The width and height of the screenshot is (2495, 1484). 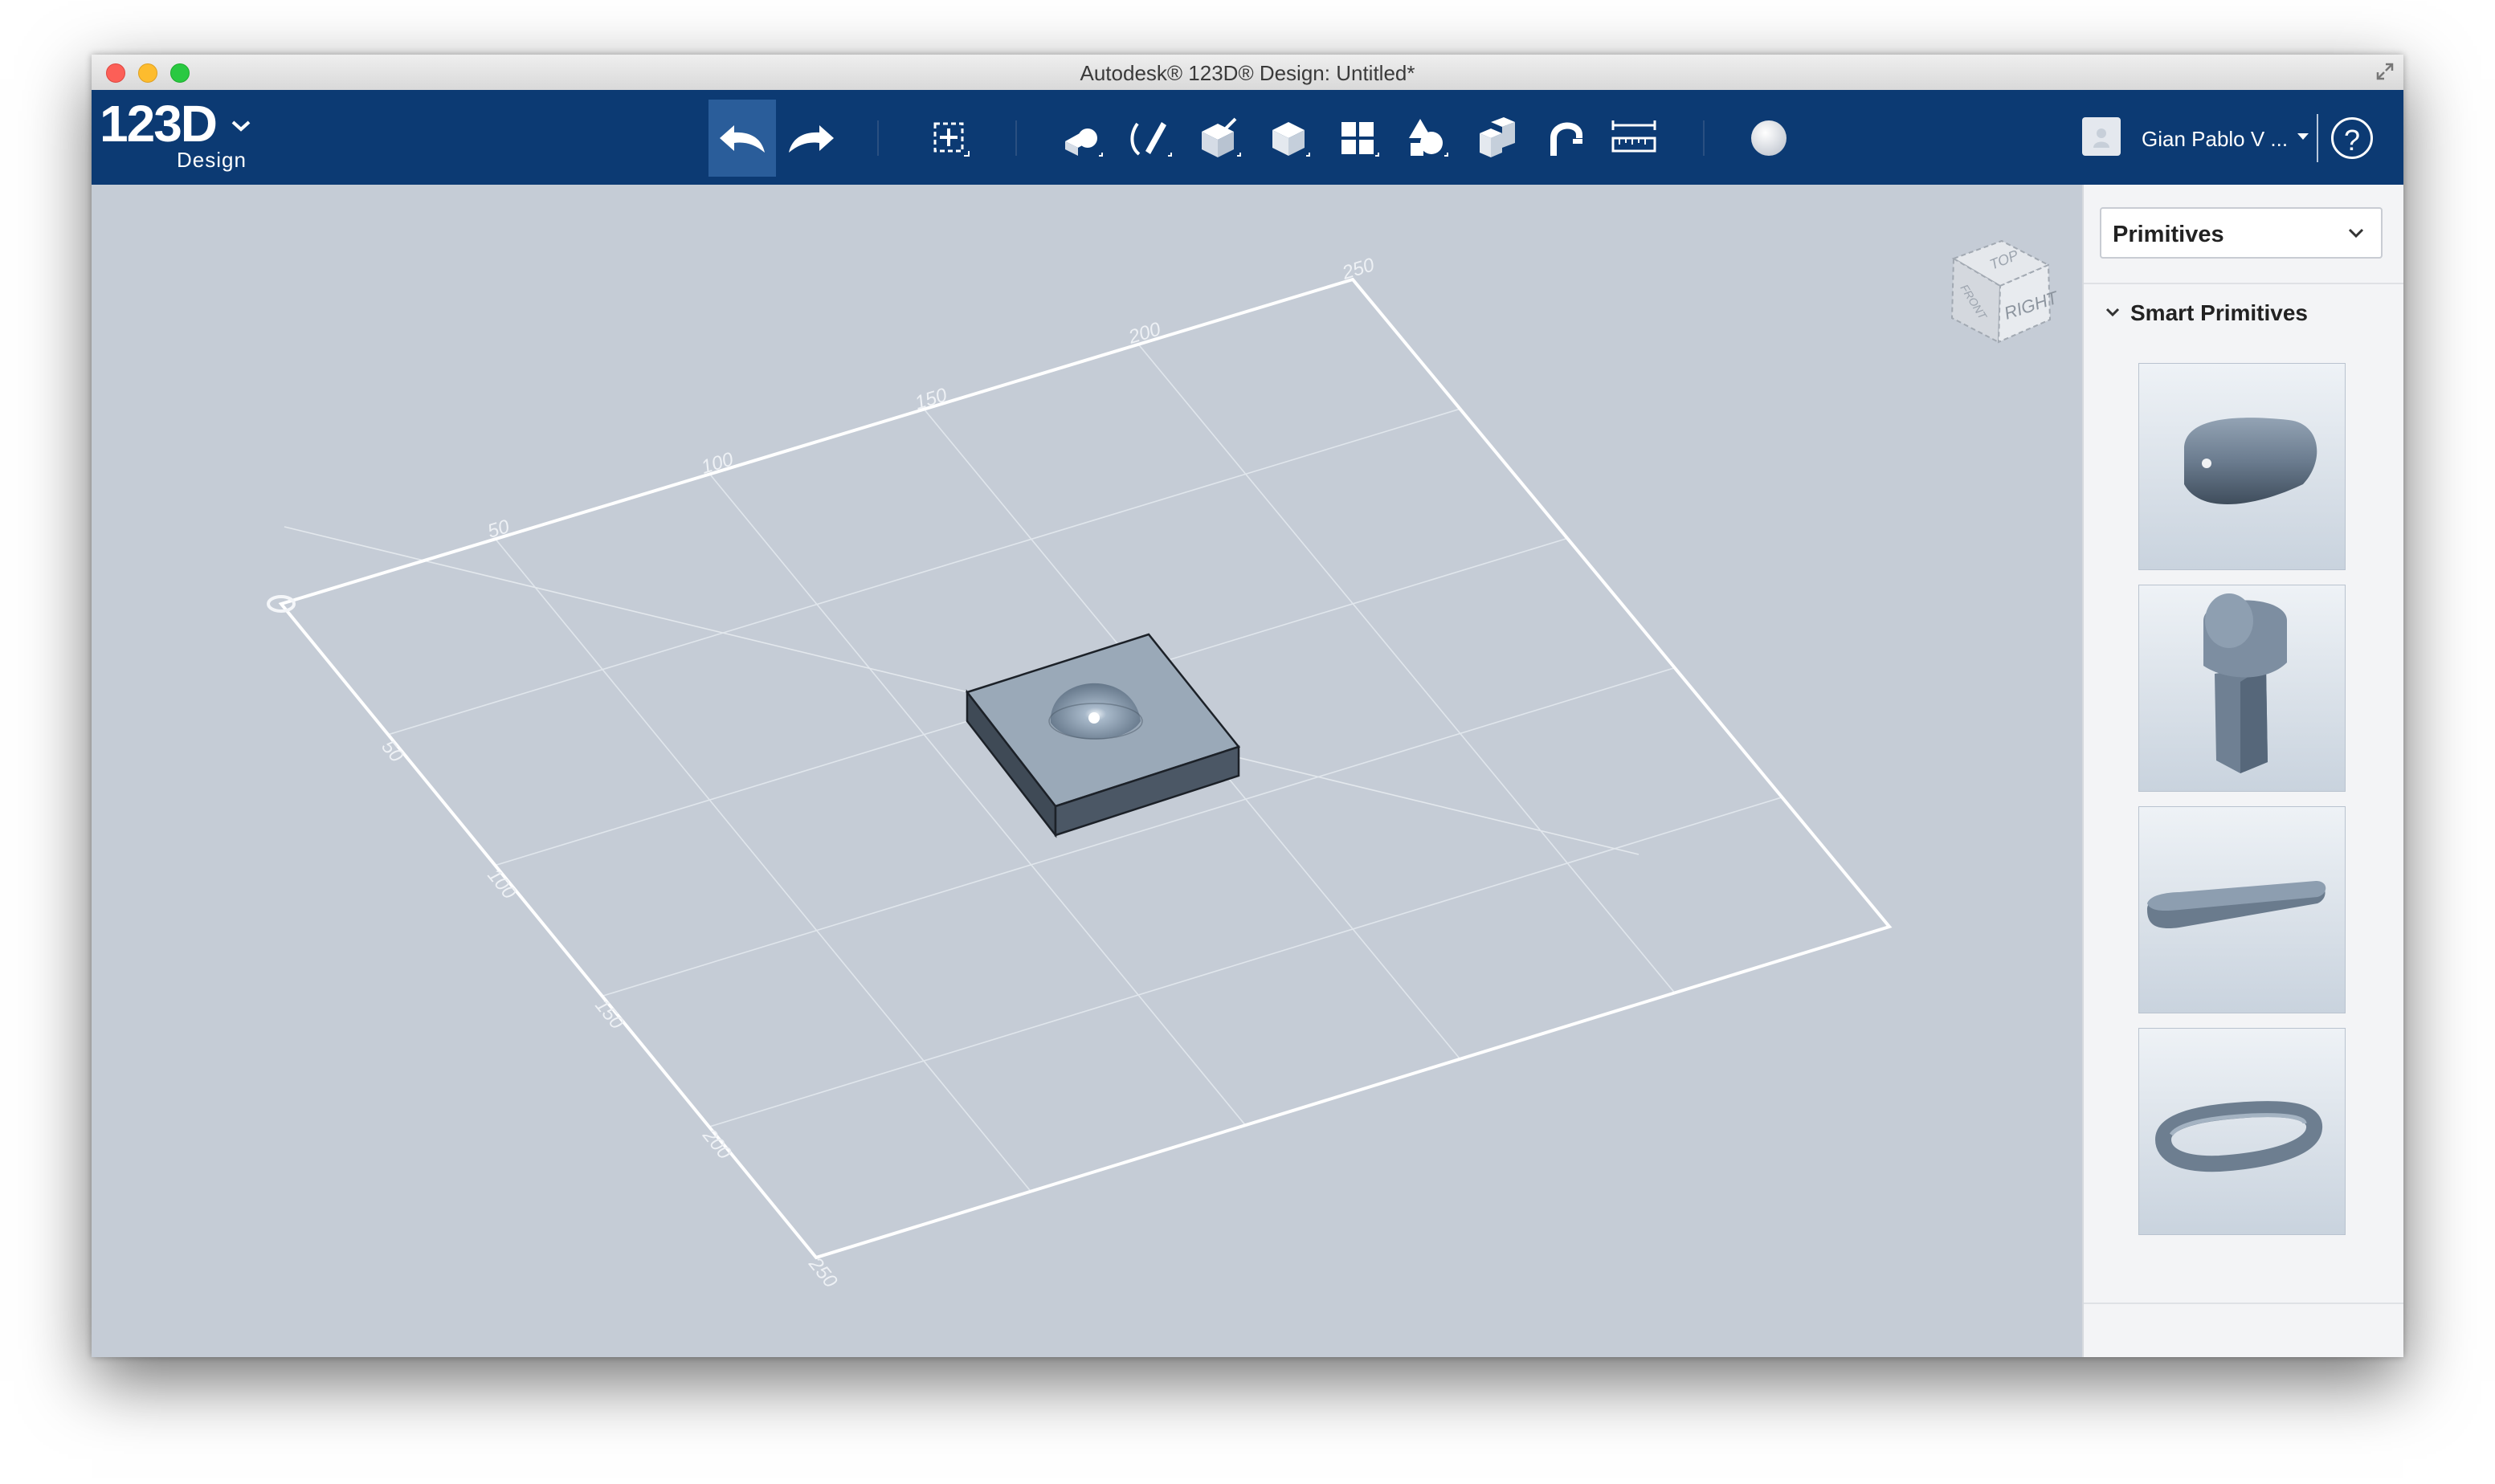 What do you see at coordinates (2317, 138) in the screenshot?
I see `toolbar-separator` at bounding box center [2317, 138].